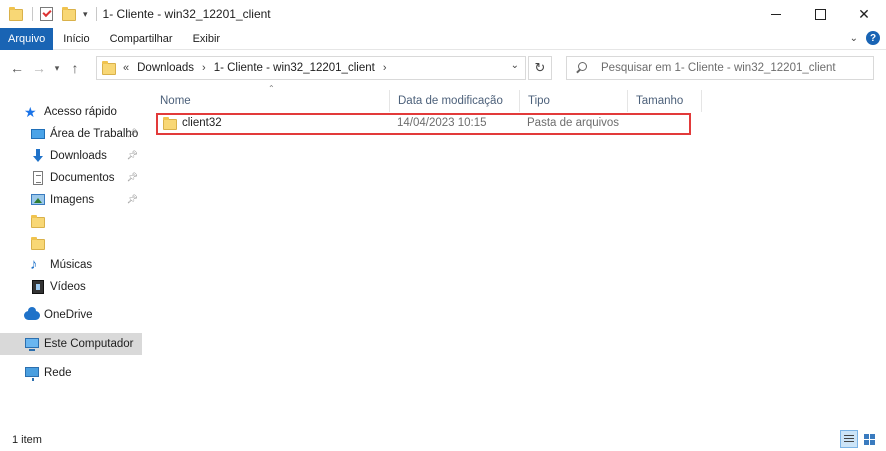 The height and width of the screenshot is (451, 886). Describe the element at coordinates (540, 68) in the screenshot. I see `refresh-button: ↻` at that location.